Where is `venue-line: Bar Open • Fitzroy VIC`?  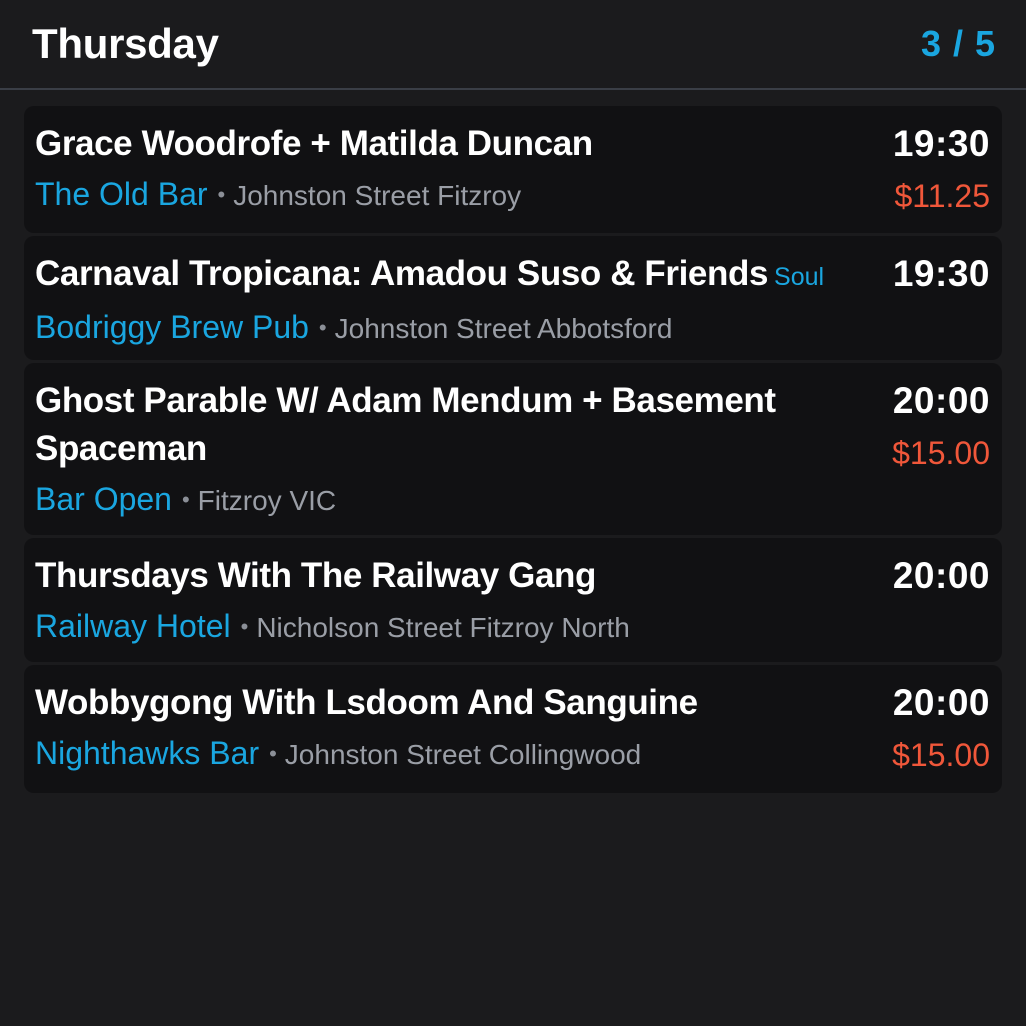 venue-line: Bar Open • Fitzroy VIC is located at coordinates (437, 502).